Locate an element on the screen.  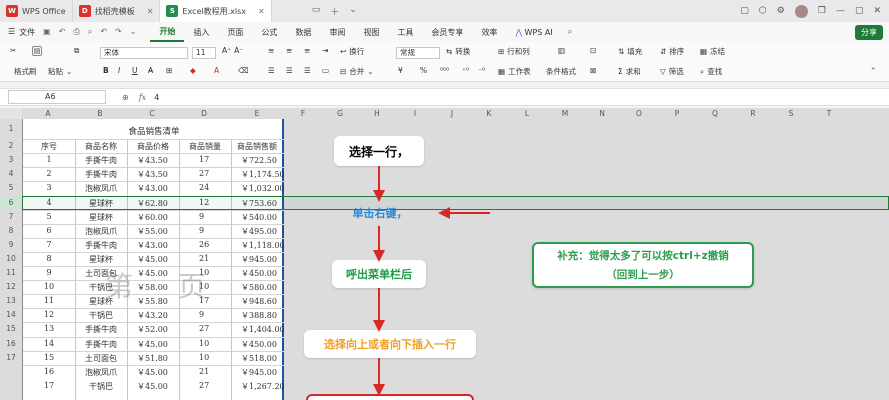
menu-item-insert: 插入 is located at coordinates (201, 32).